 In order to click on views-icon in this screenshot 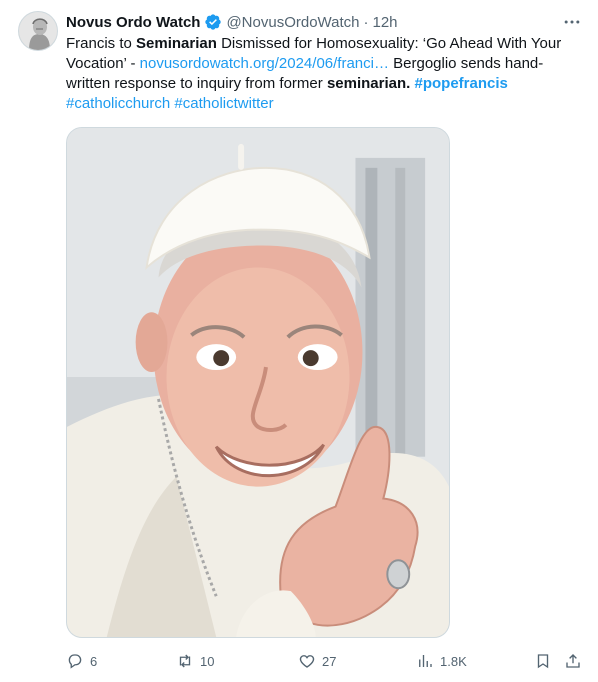, I will do `click(425, 661)`.